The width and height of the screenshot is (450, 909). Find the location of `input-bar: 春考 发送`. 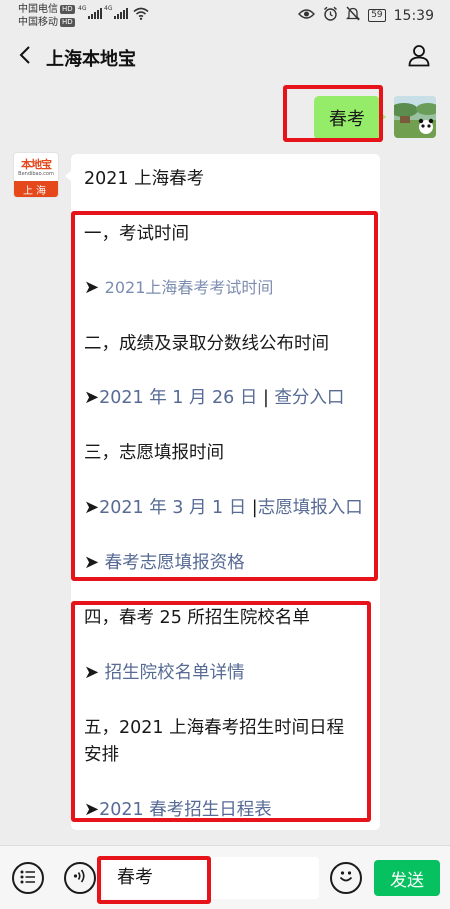

input-bar: 春考 发送 is located at coordinates (225, 877).